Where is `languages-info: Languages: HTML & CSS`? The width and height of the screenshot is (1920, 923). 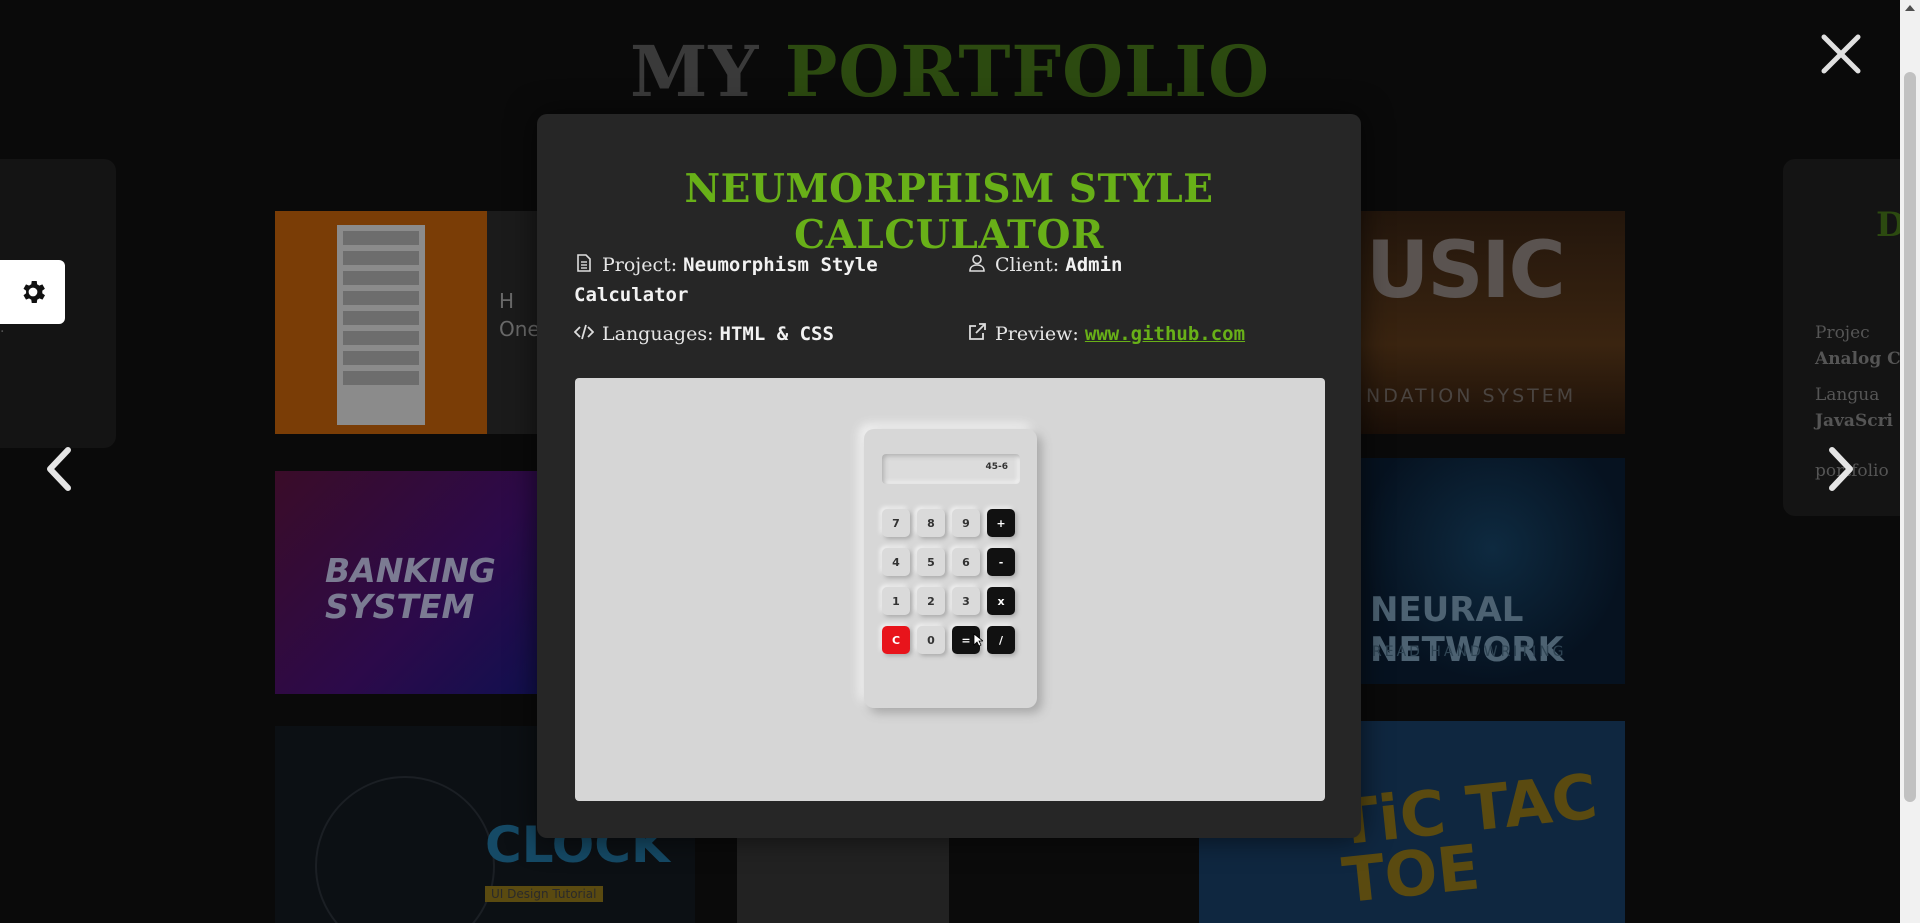 languages-info: Languages: HTML & CSS is located at coordinates (704, 334).